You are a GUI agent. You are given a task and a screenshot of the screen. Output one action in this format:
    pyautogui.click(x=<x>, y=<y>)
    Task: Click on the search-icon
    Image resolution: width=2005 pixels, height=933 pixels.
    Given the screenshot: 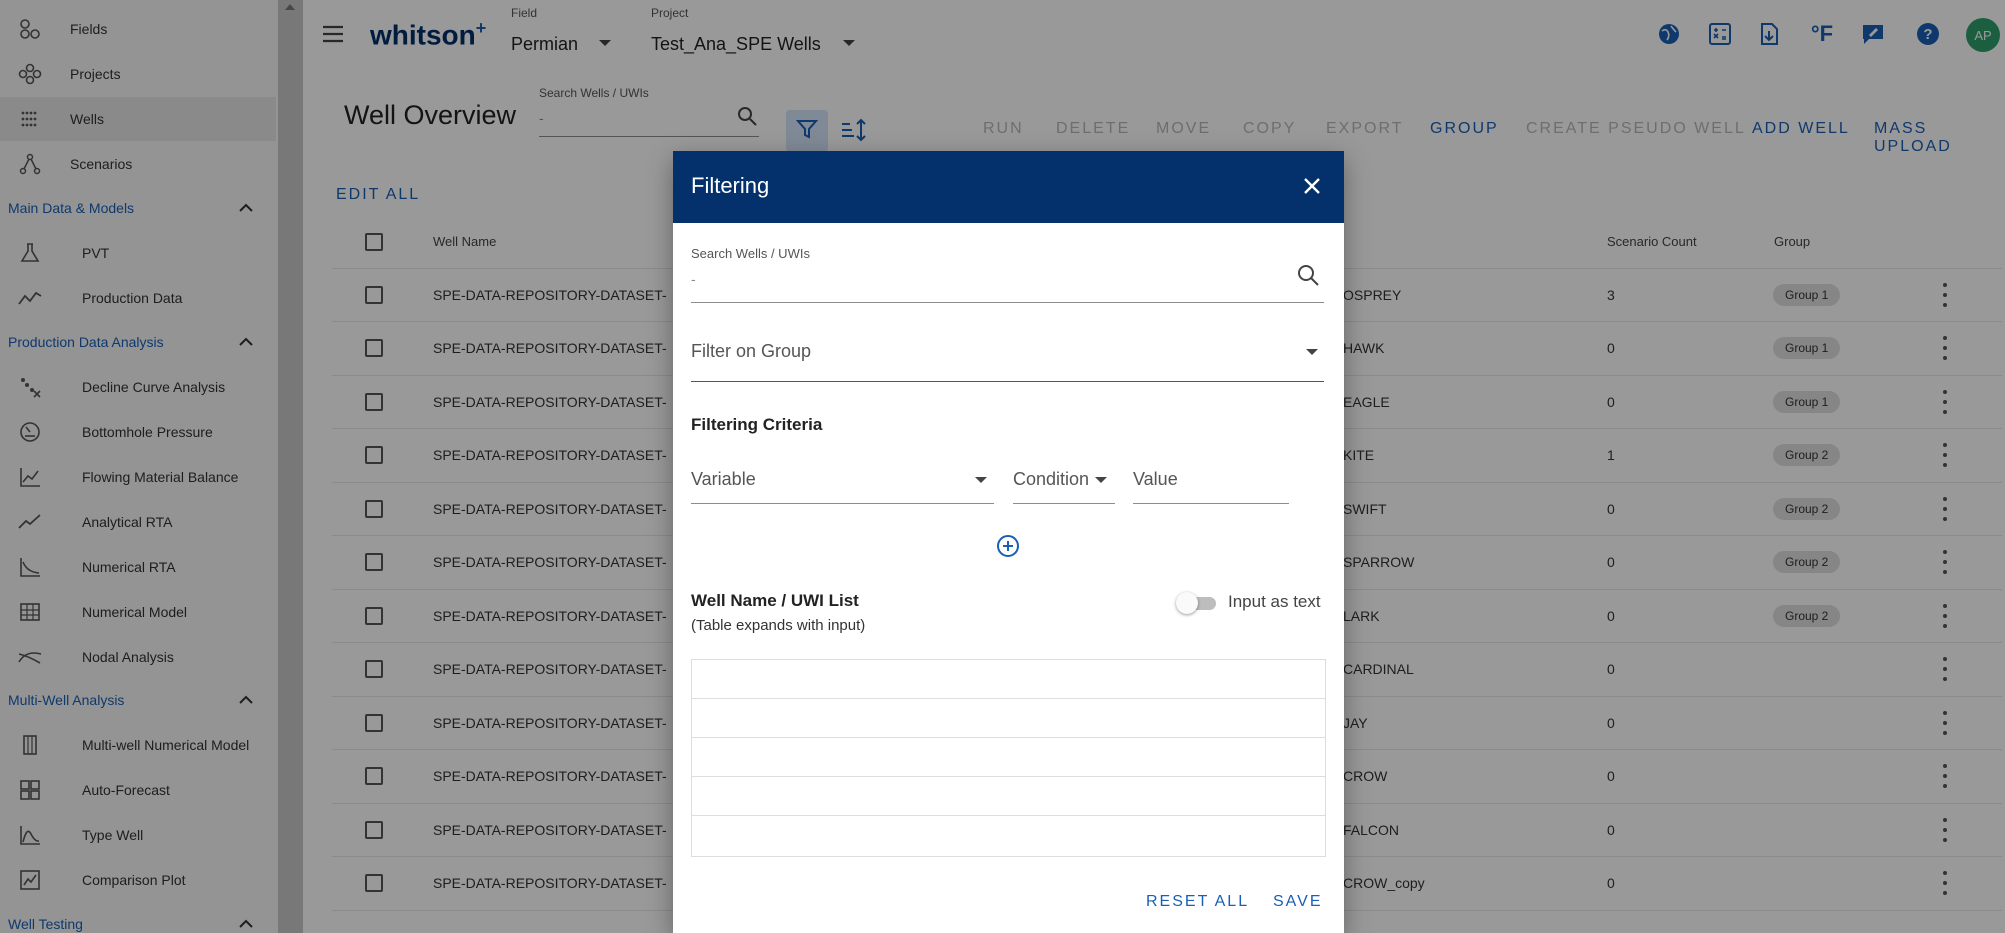 What is the action you would take?
    pyautogui.click(x=1308, y=277)
    